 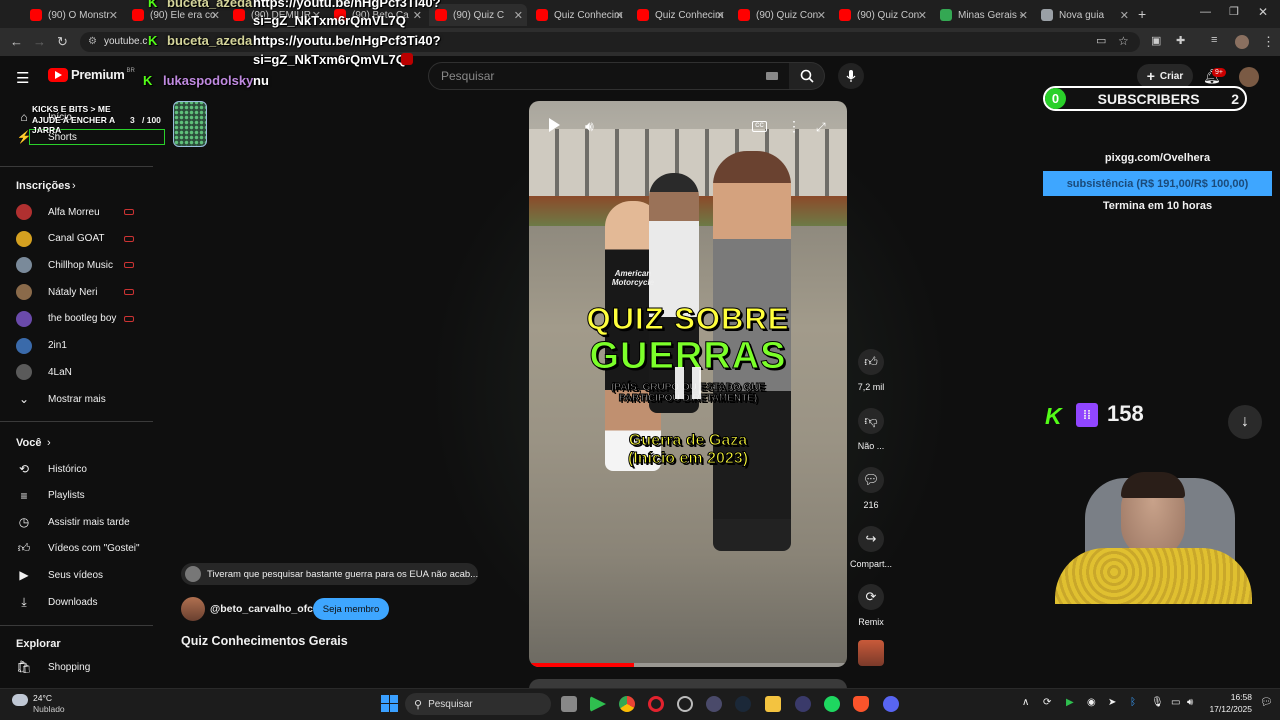 I want to click on display-icon: ▭, so click(x=1175, y=702).